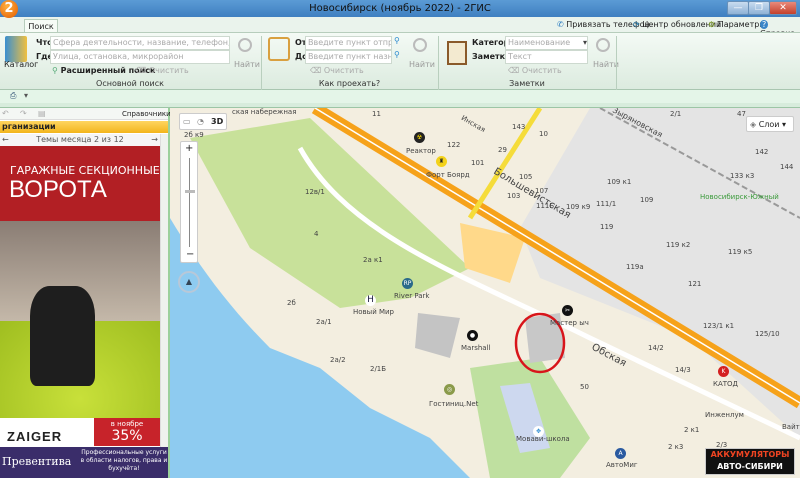  Describe the element at coordinates (475, 348) in the screenshot. I see `poi-label: Marshall` at that location.